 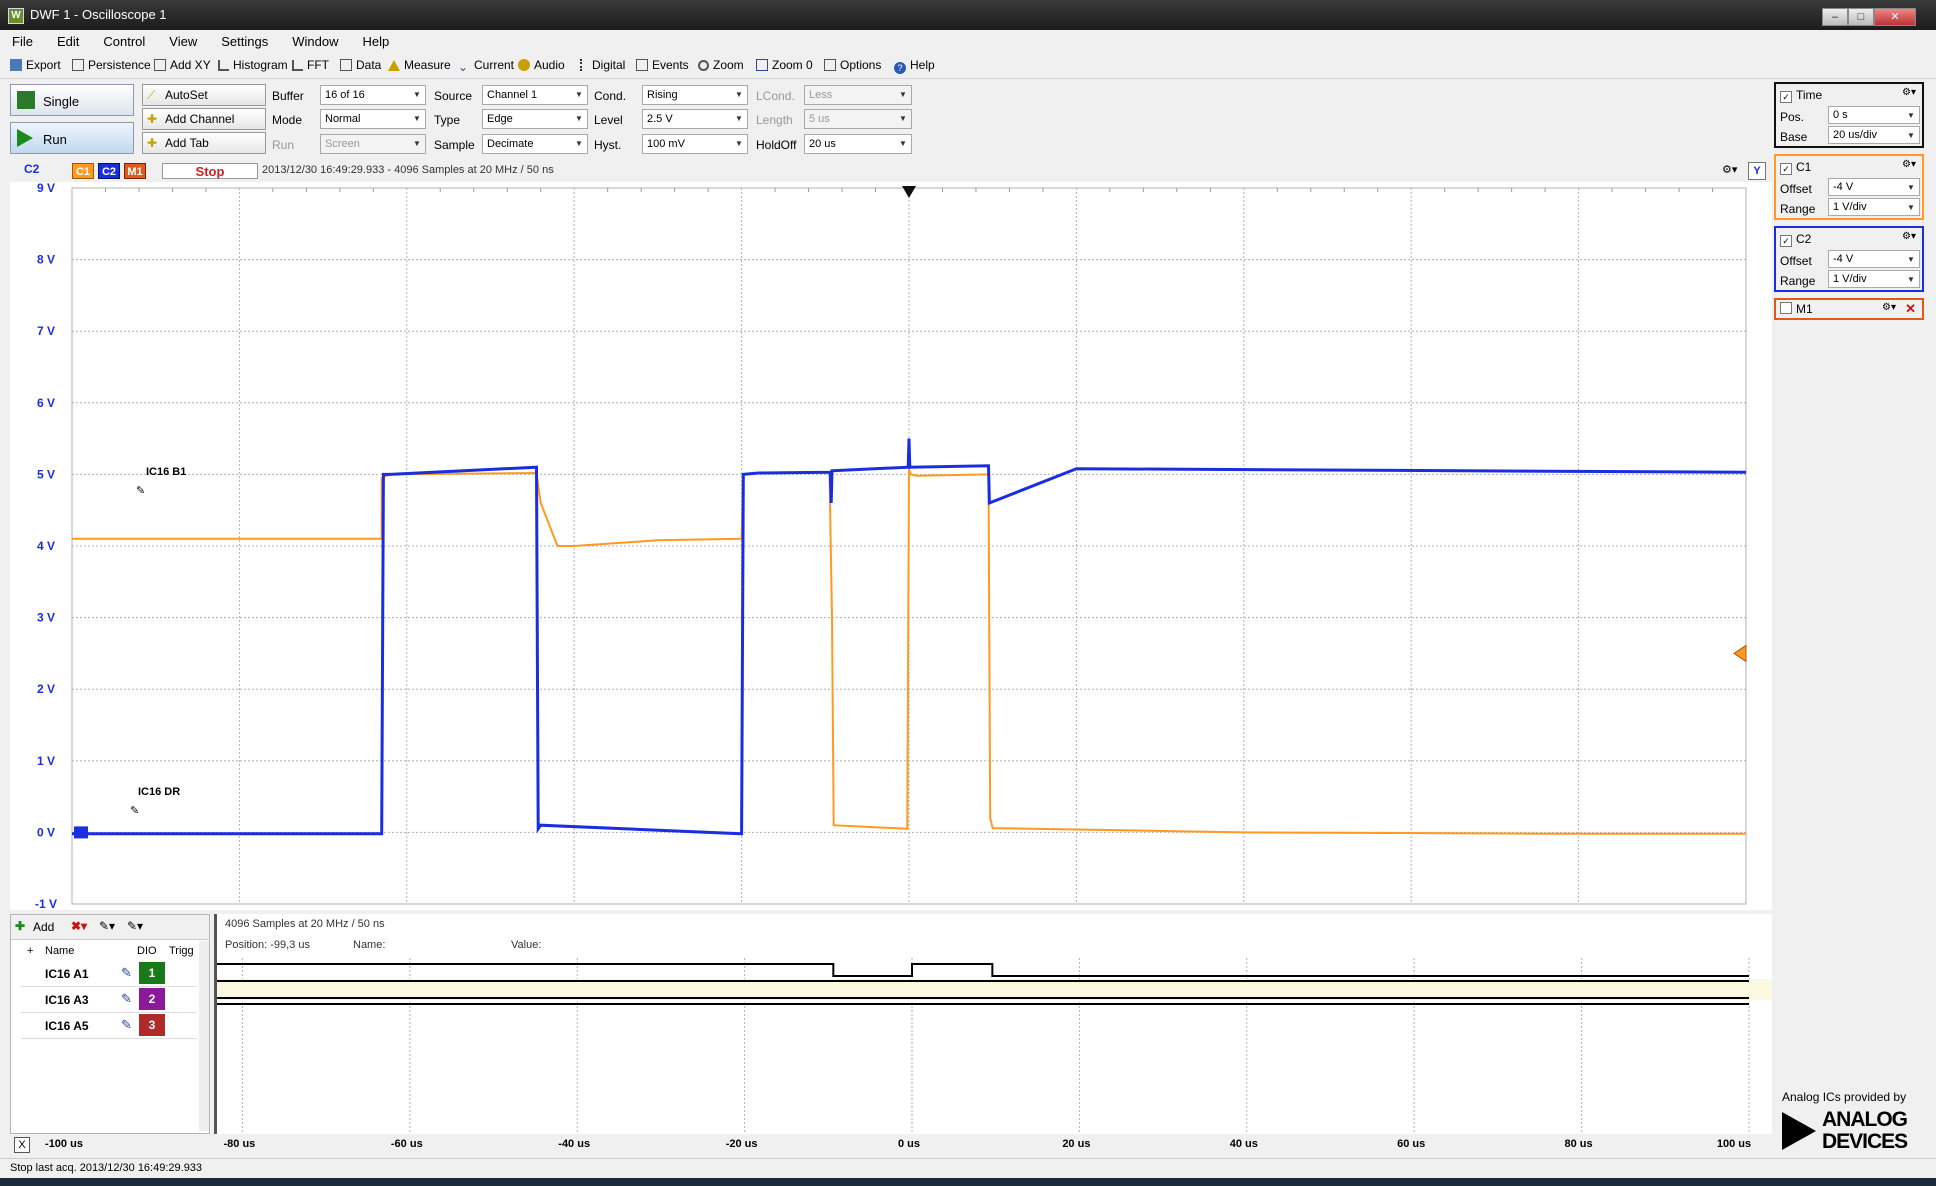 What do you see at coordinates (68, 39) in the screenshot?
I see `menu-edit: Edit` at bounding box center [68, 39].